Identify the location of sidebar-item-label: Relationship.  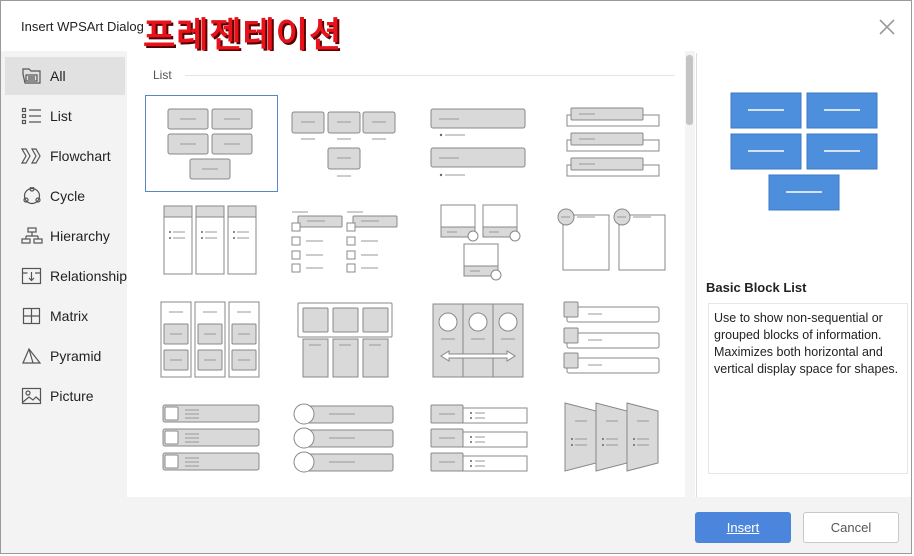
(89, 276).